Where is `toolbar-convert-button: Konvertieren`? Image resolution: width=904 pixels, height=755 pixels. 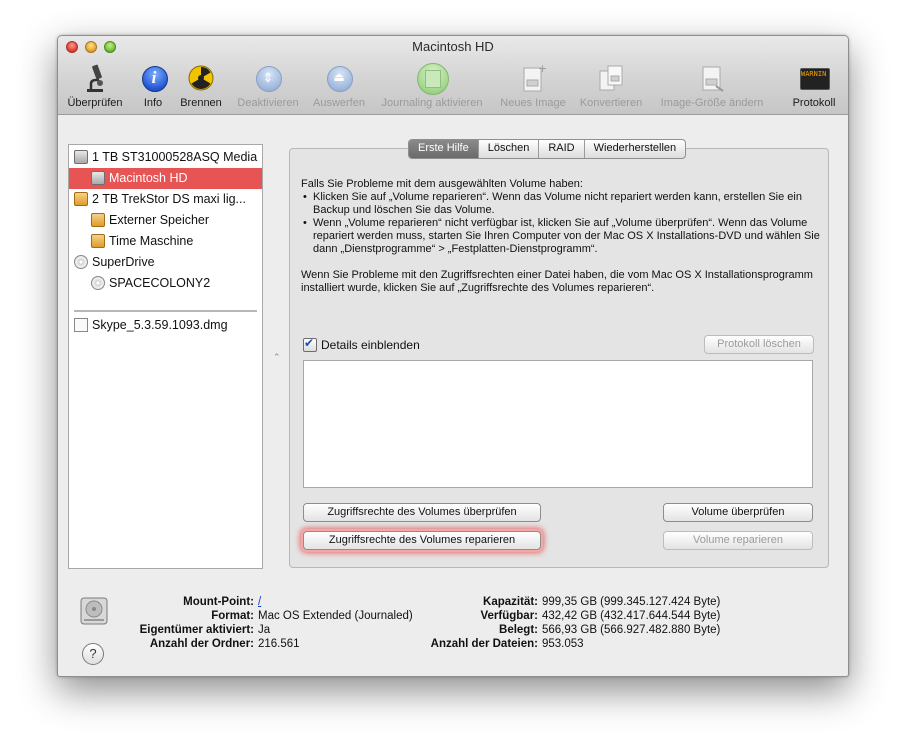
toolbar-convert-button: Konvertieren is located at coordinates (611, 87).